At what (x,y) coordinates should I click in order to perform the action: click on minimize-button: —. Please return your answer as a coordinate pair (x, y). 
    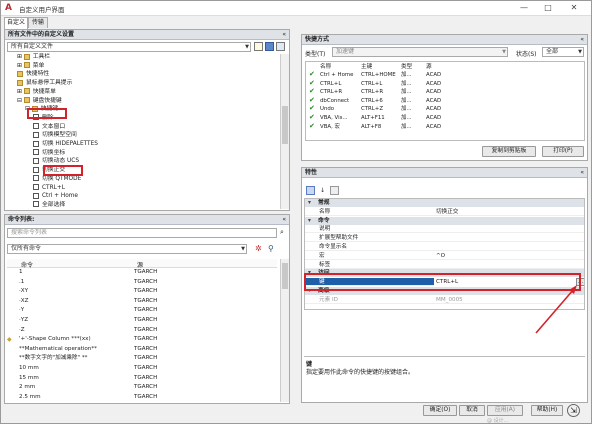
    Looking at the image, I should click on (524, 8).